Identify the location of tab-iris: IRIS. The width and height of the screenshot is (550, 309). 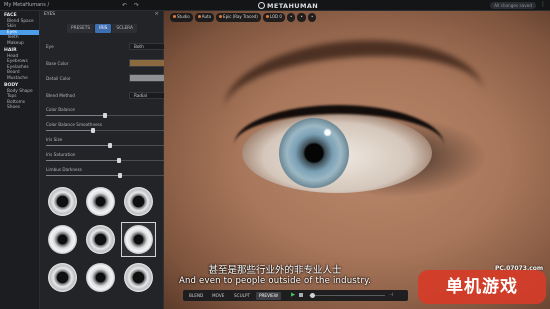
(103, 28).